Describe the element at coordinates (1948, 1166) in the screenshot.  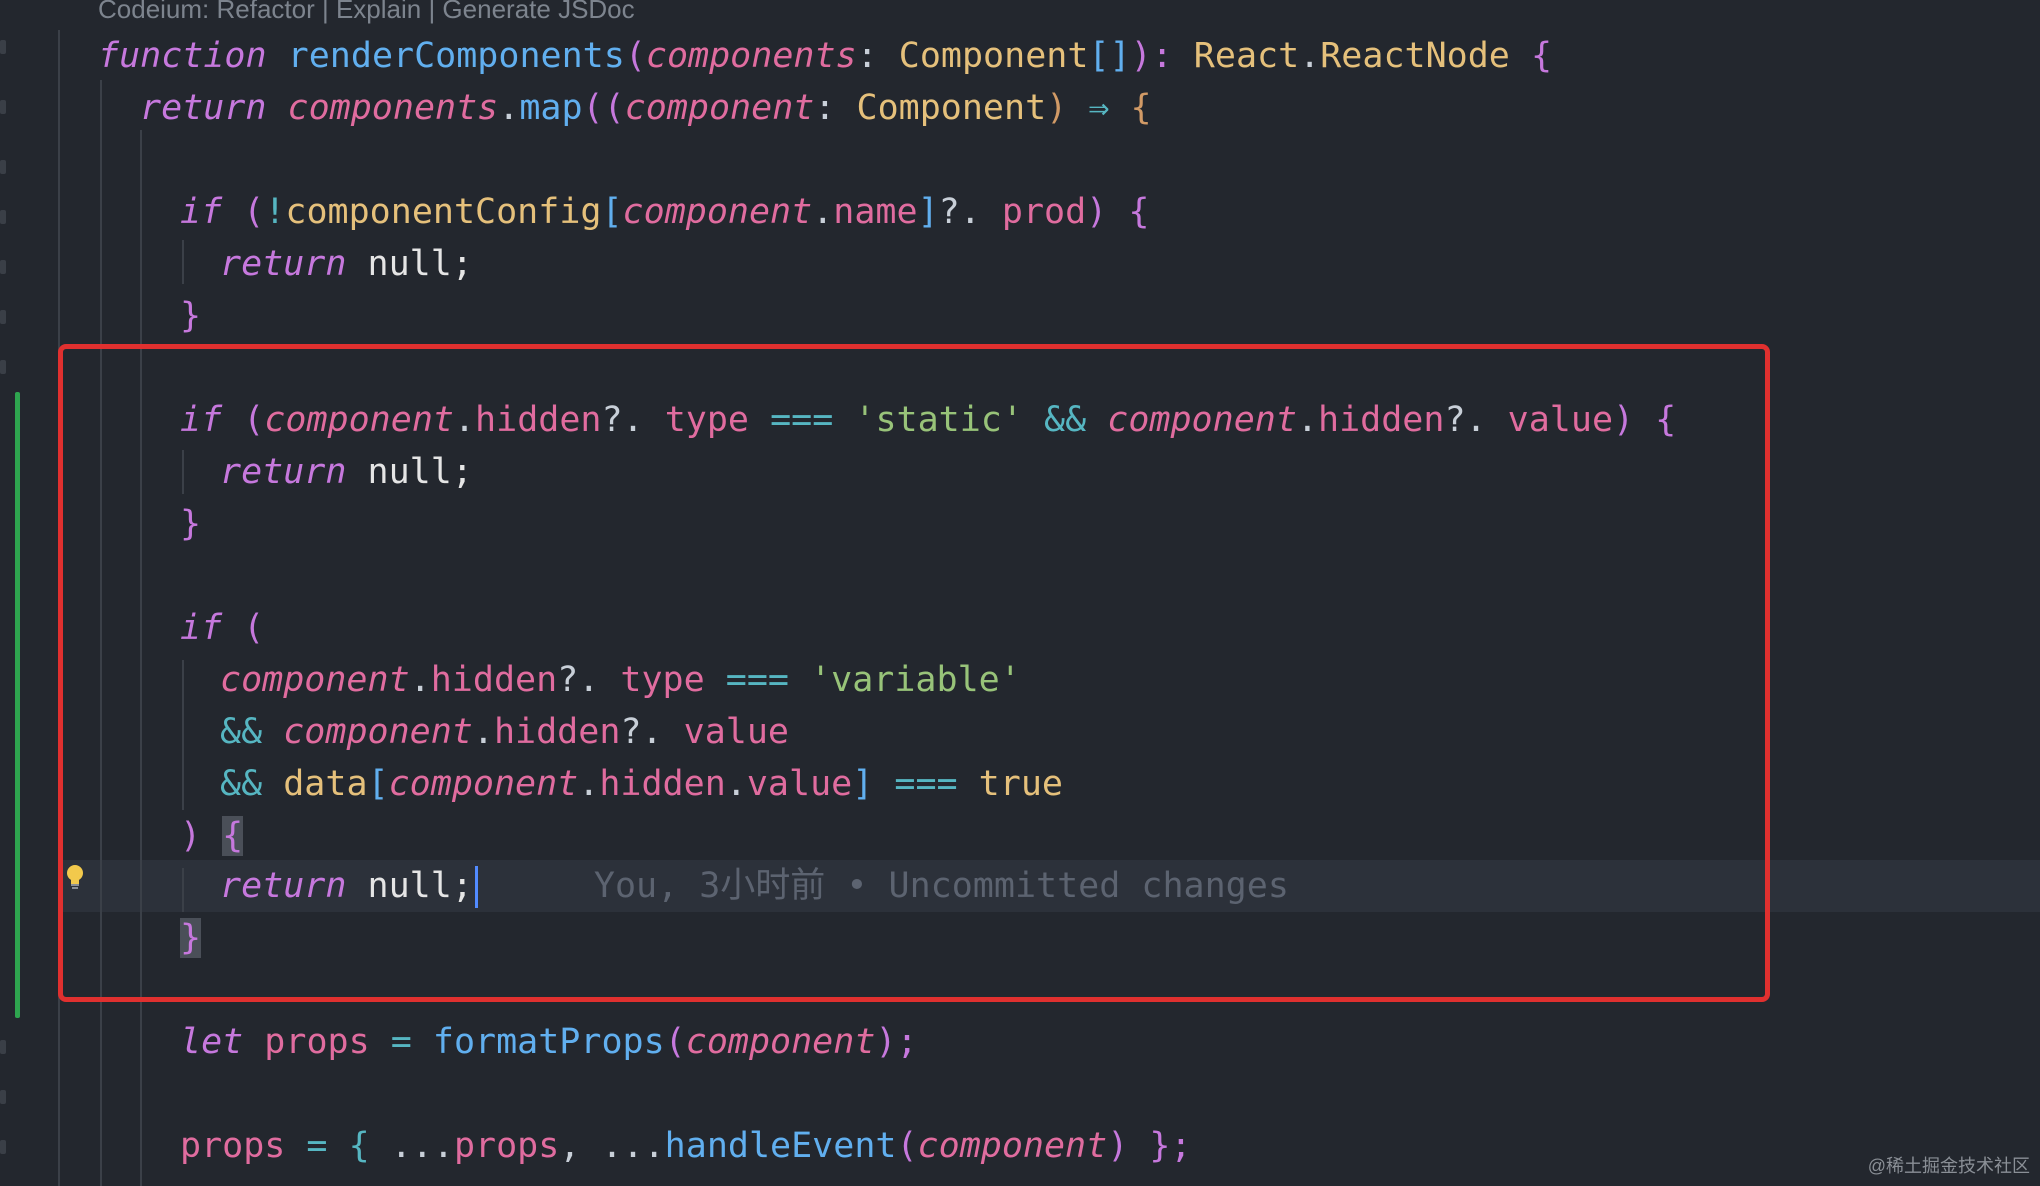
I see `watermark: @稀土掘金技术社区` at that location.